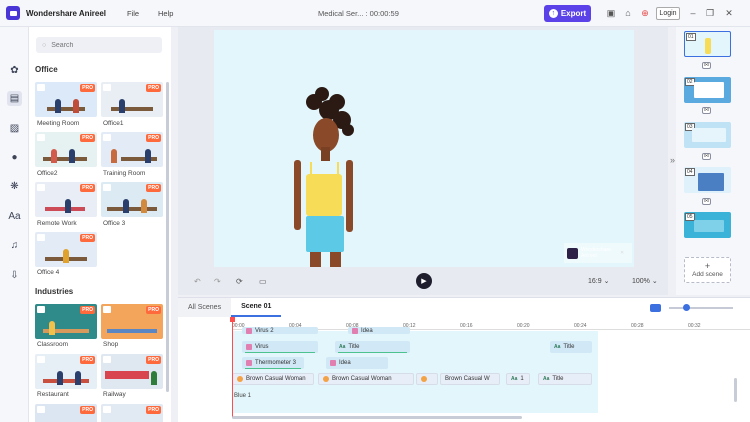 The width and height of the screenshot is (750, 422). I want to click on restore-icon: ❐, so click(710, 13).